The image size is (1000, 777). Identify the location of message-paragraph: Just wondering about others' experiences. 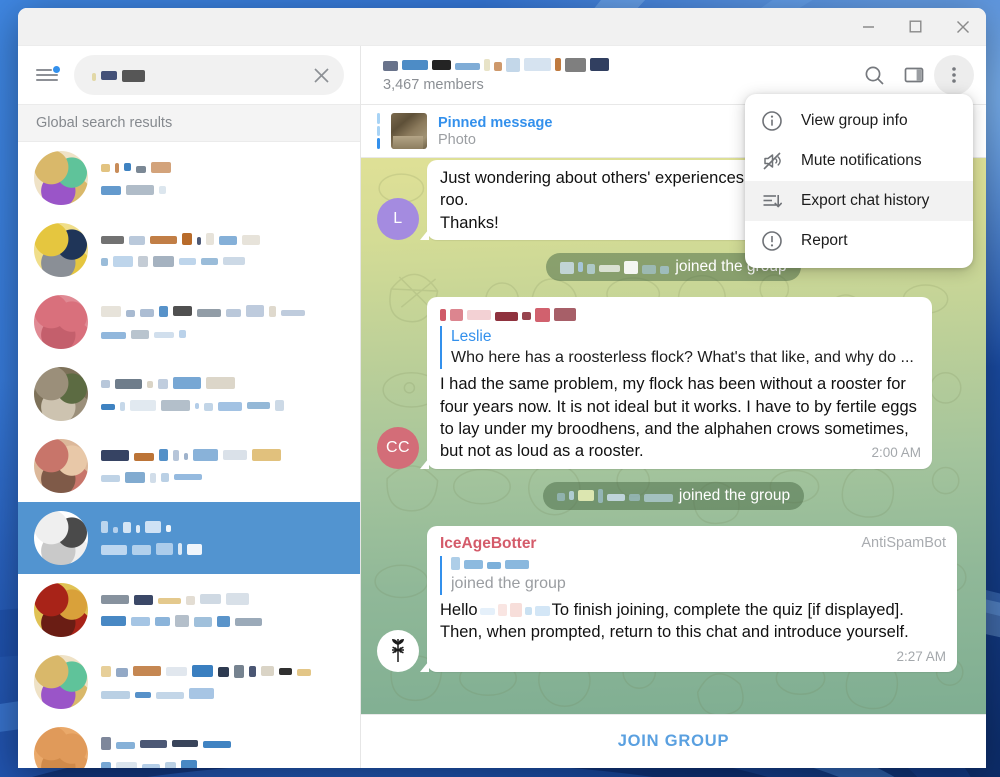
(592, 178).